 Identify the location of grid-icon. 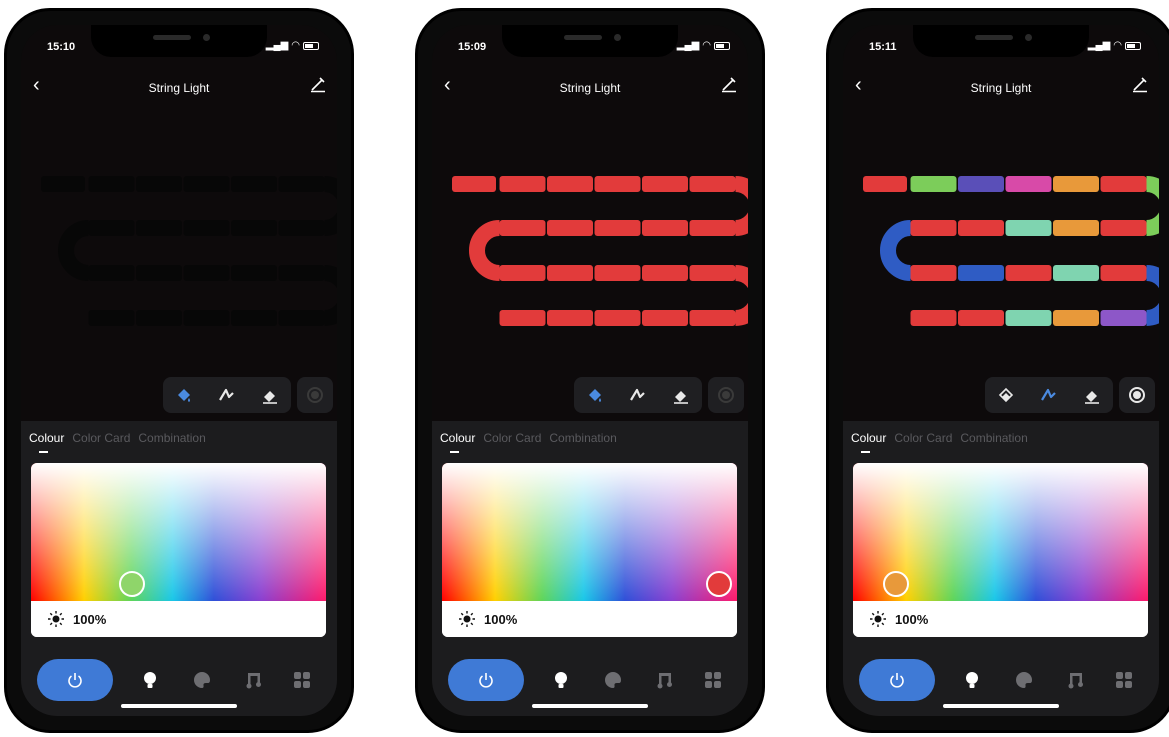
(302, 680).